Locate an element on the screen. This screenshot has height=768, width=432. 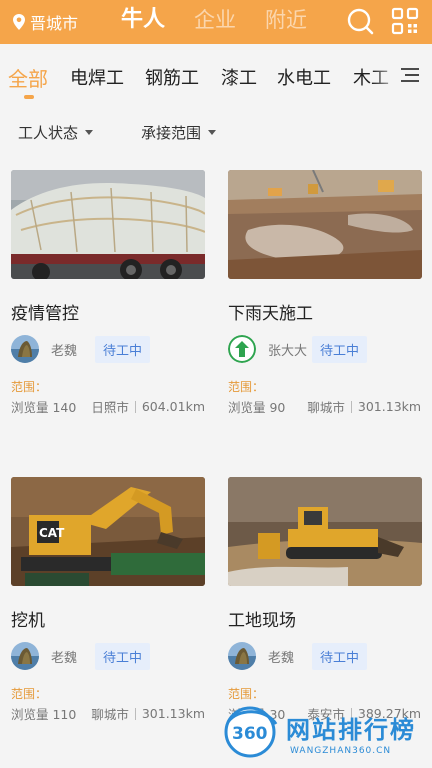
arrow-up-avatar-icon is located at coordinates (242, 349).